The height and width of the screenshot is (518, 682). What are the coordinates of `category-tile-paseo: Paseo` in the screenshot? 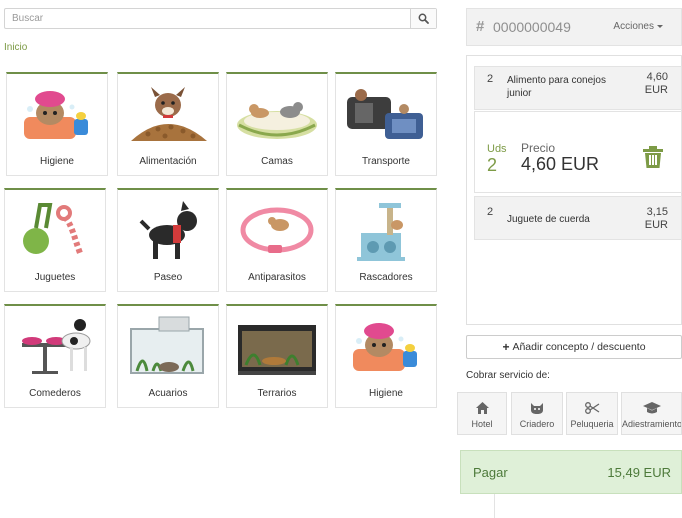 It's located at (168, 240).